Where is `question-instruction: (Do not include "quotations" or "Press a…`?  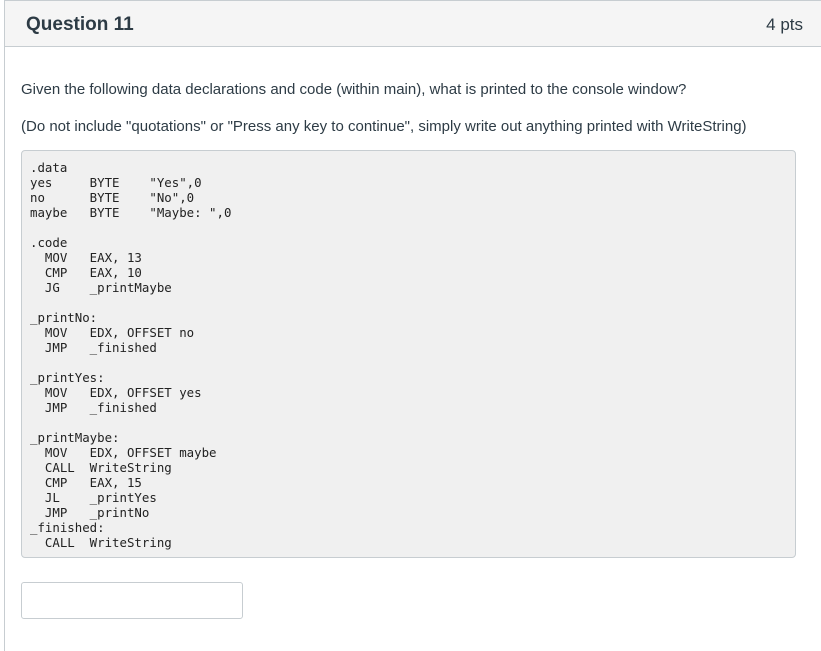 question-instruction: (Do not include "quotations" or "Press a… is located at coordinates (384, 126).